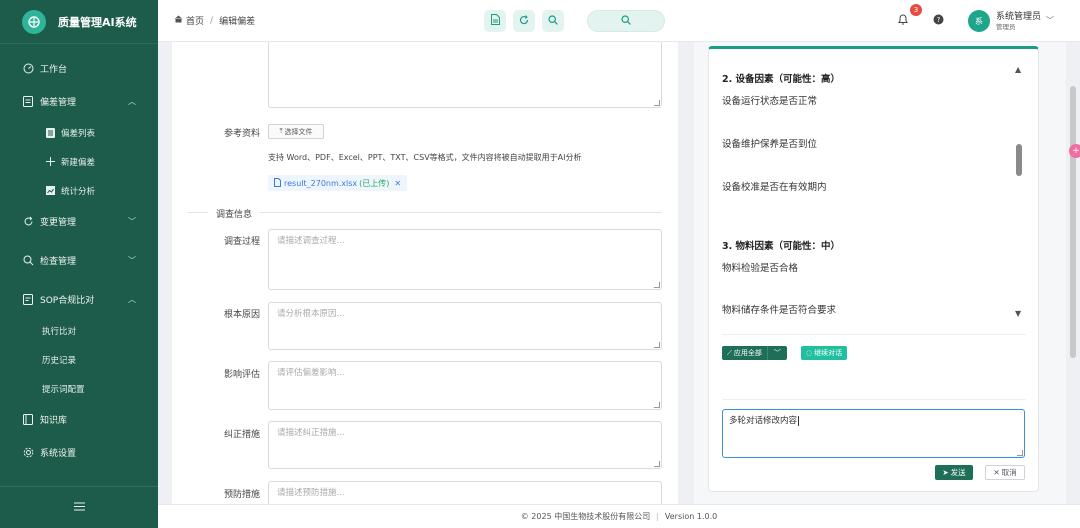 Image resolution: width=1080 pixels, height=528 pixels. Describe the element at coordinates (824, 353) in the screenshot. I see `continue-chat-button: ◌ 继续对话` at that location.